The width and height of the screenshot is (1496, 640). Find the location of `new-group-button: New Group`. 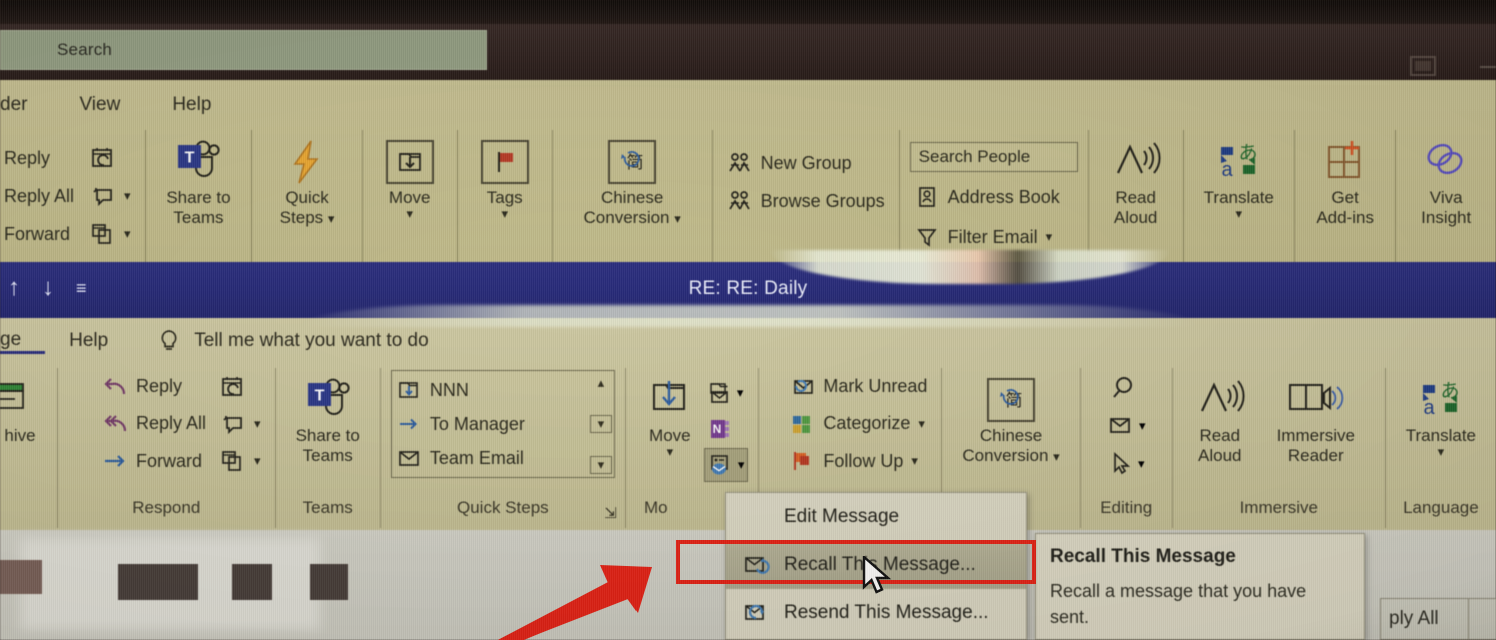

new-group-button: New Group is located at coordinates (806, 163).